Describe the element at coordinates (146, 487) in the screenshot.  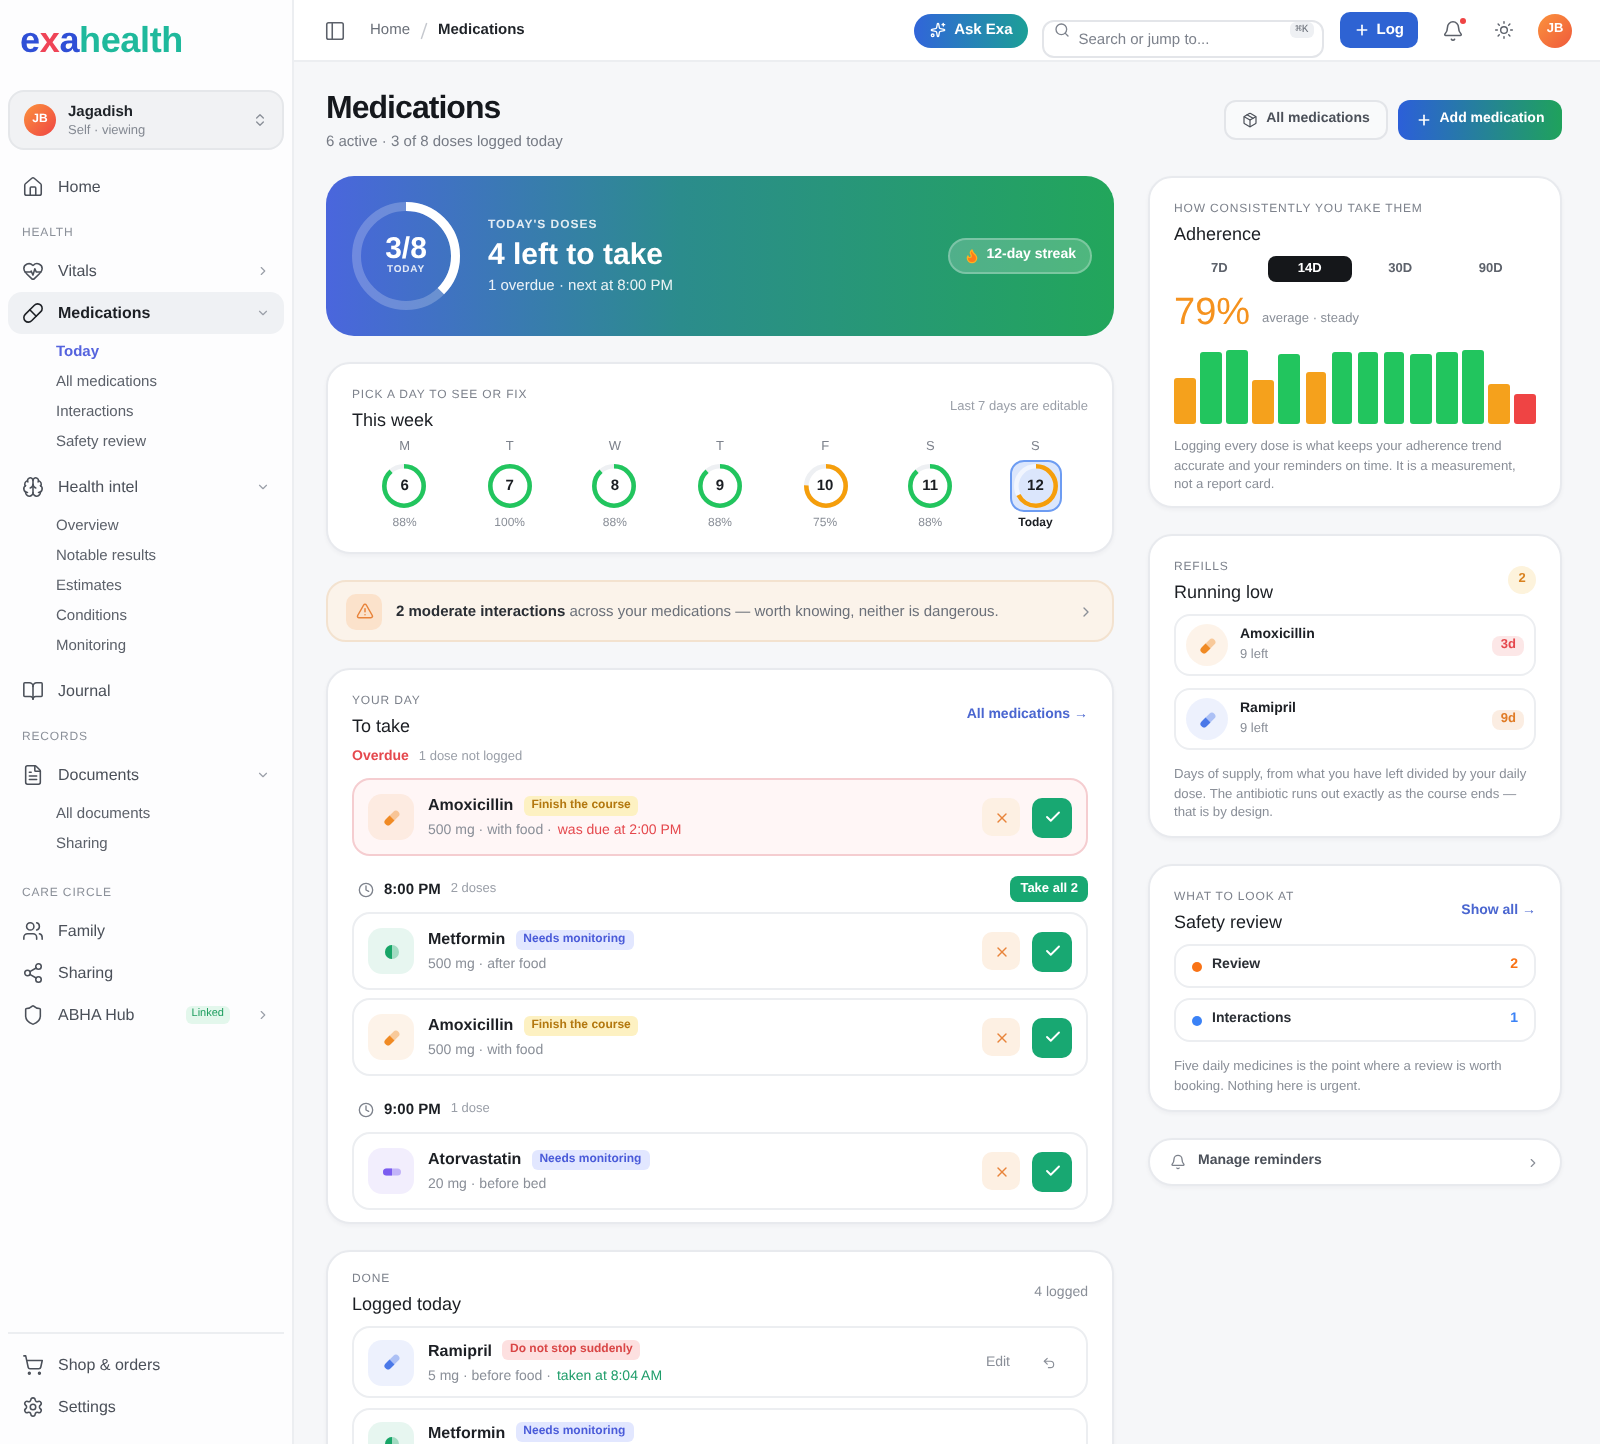
I see `nav-item: Health intel` at that location.